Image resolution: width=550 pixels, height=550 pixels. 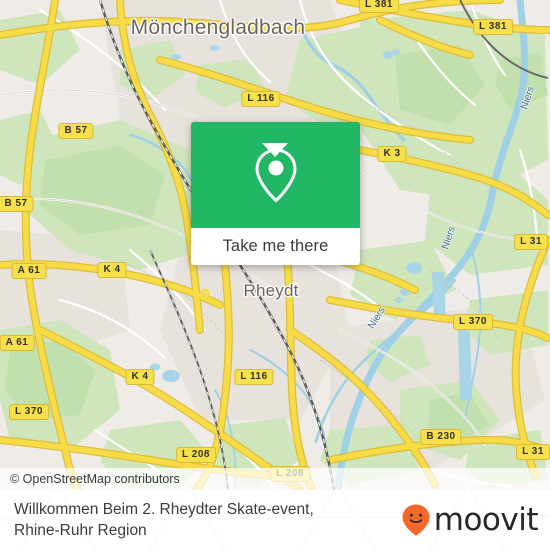 I want to click on moovit-wordmark: moovit, so click(x=486, y=519).